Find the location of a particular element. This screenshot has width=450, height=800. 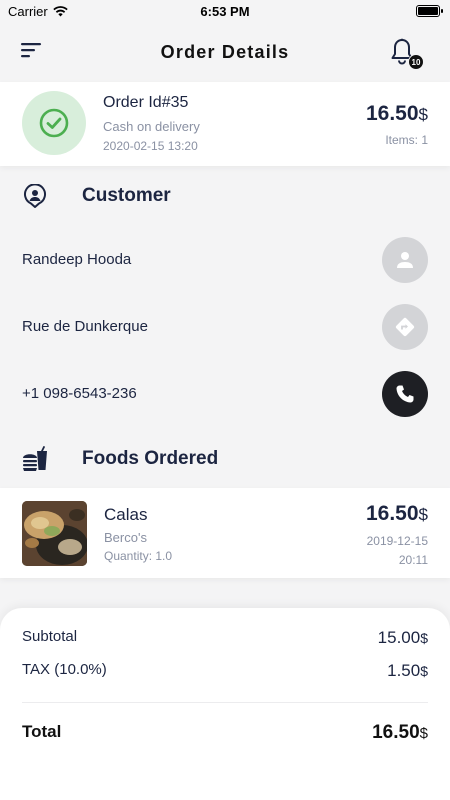

subtotal-amount: 15.00$ is located at coordinates (403, 638).